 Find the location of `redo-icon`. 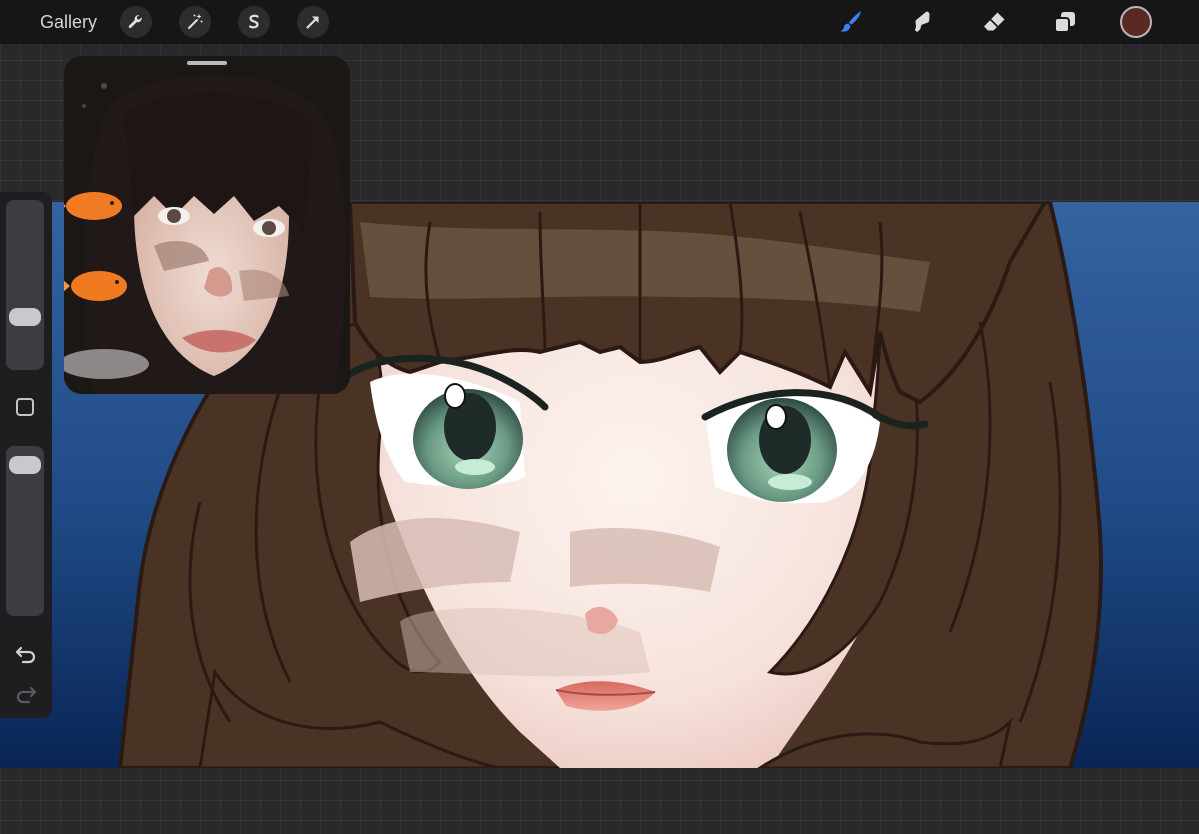

redo-icon is located at coordinates (26, 693).